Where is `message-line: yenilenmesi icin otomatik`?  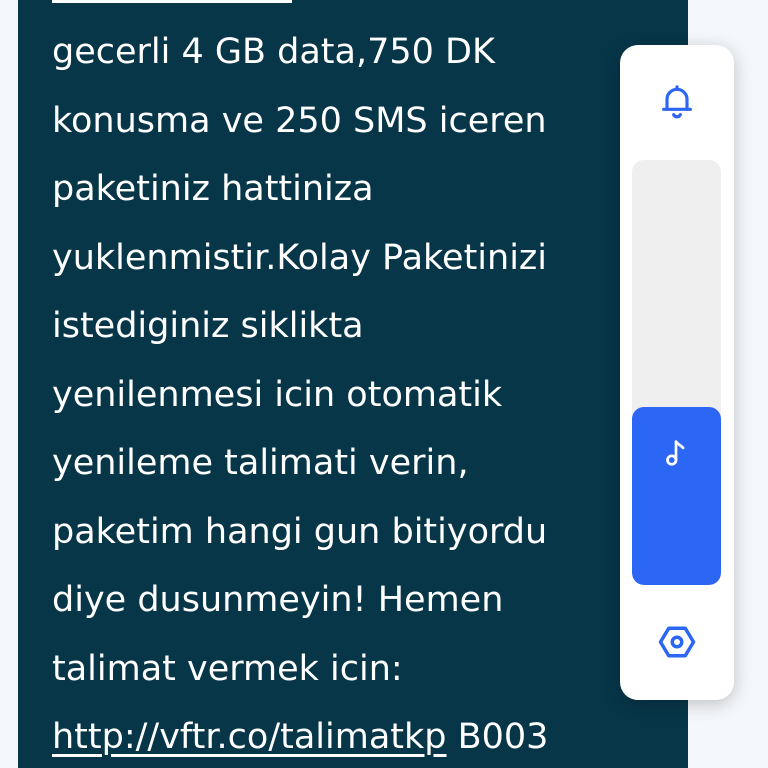
message-line: yenilenmesi icin otomatik is located at coordinates (277, 394).